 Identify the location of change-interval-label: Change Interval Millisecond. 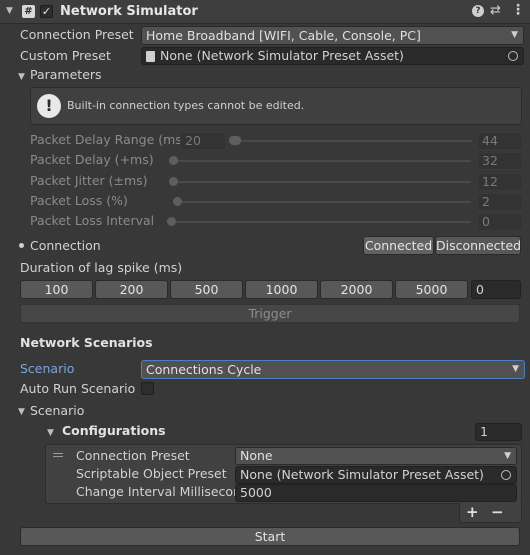
(162, 491).